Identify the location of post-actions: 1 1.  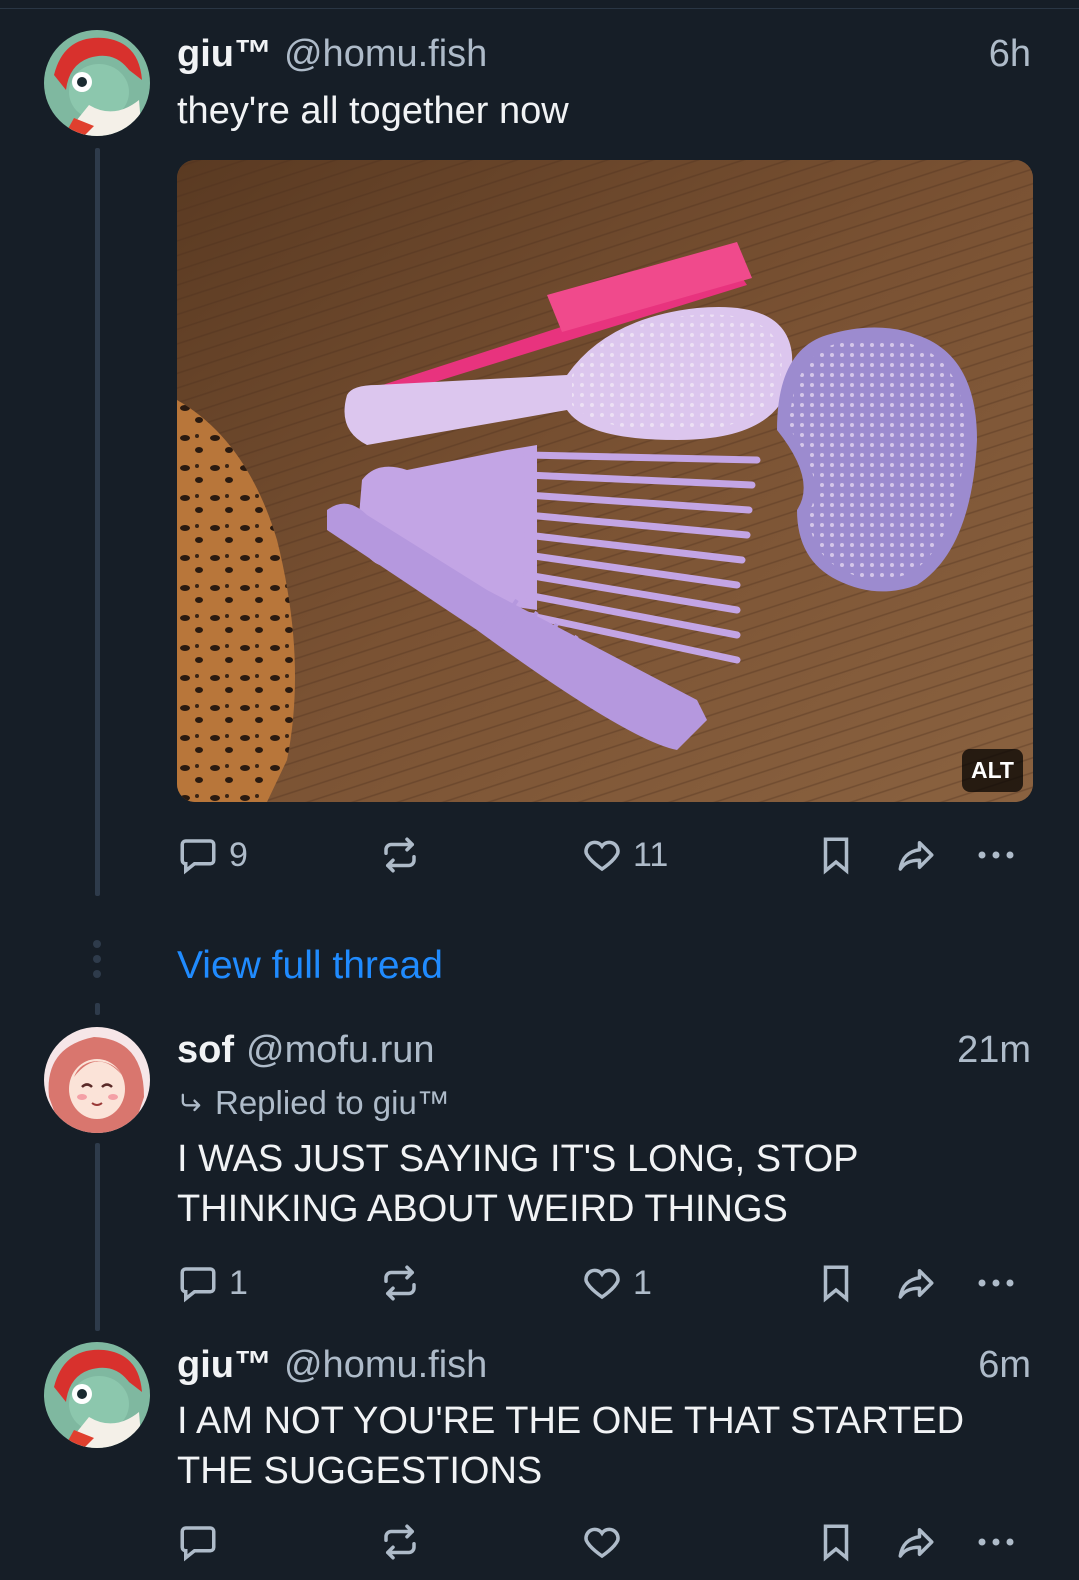
(605, 1283).